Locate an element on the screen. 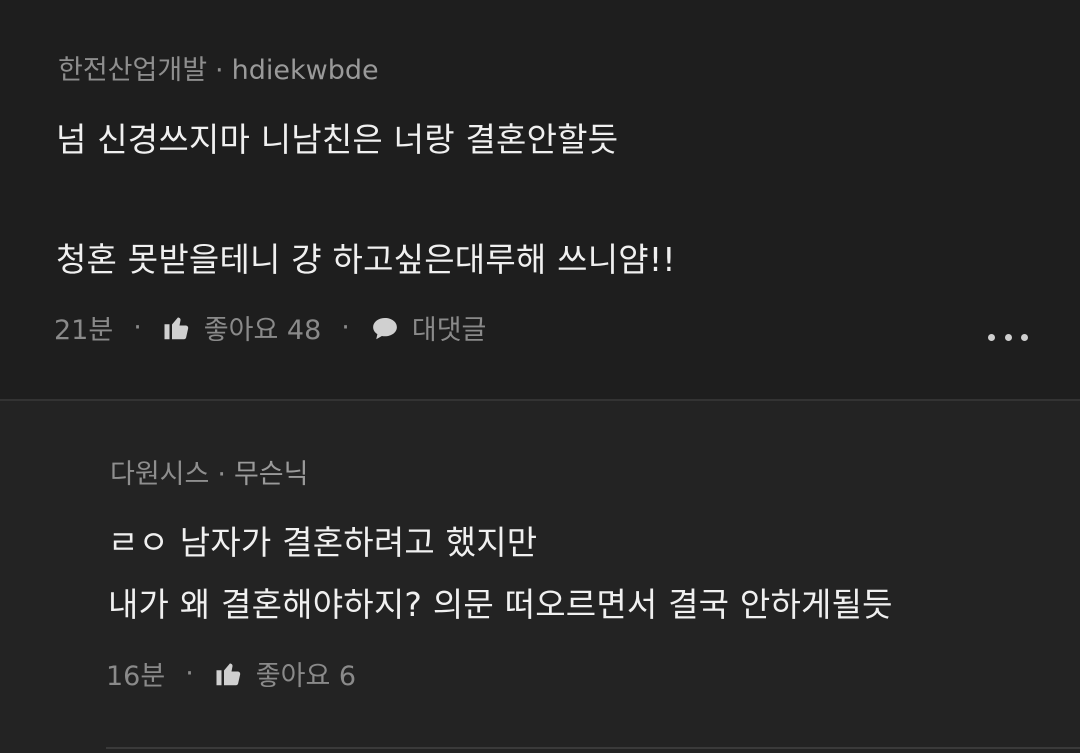 This screenshot has height=753, width=1080. author-company: 다원시스 is located at coordinates (160, 474).